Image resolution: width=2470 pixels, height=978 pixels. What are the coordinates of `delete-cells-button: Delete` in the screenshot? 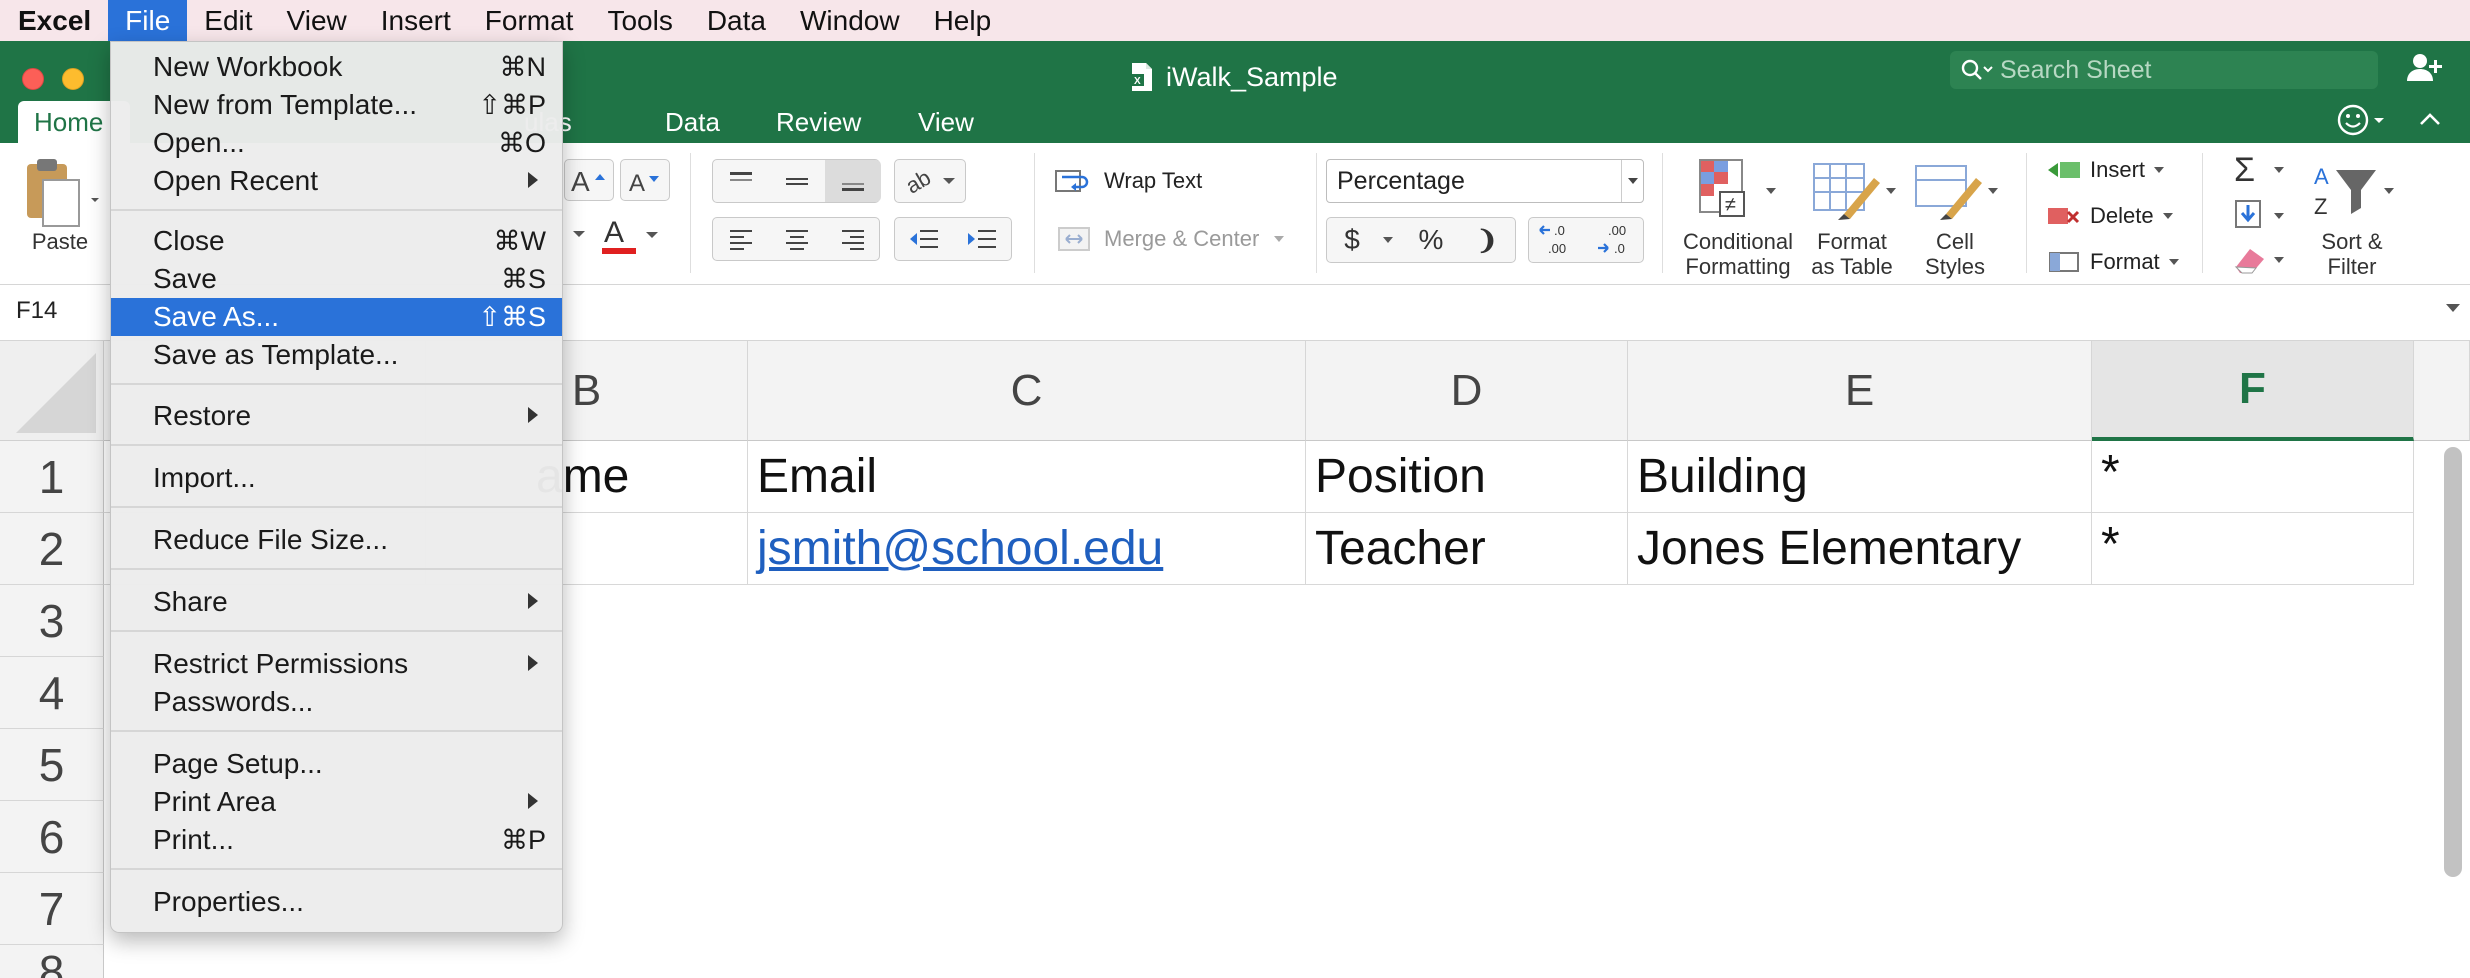 It's located at (2116, 216).